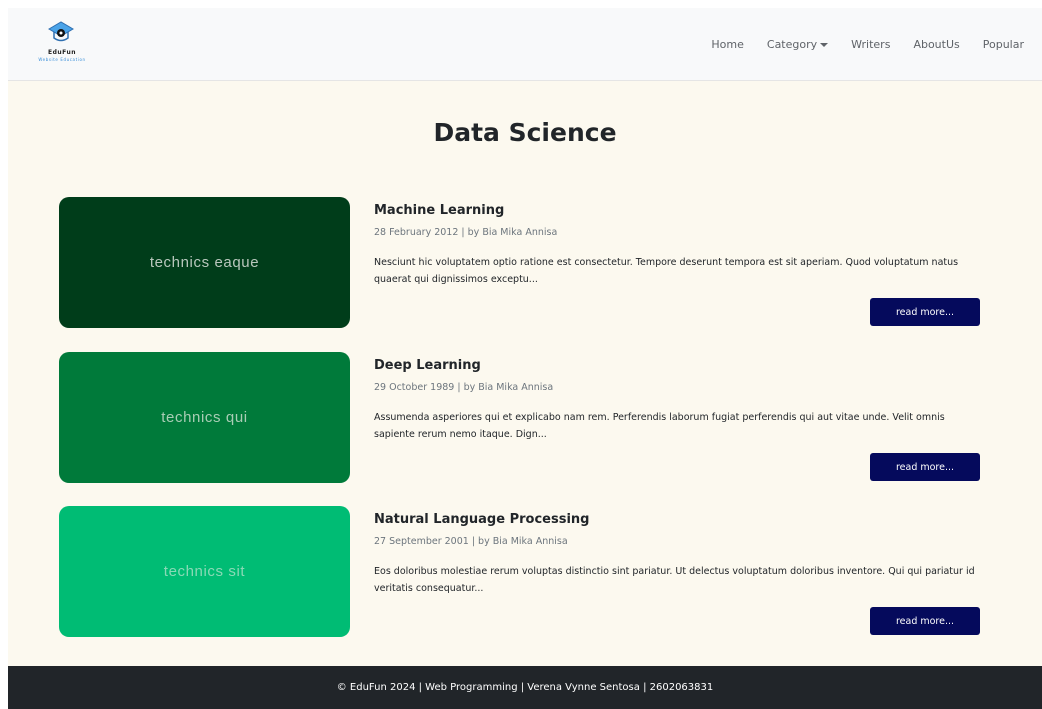 The width and height of the screenshot is (1042, 709). Describe the element at coordinates (525, 132) in the screenshot. I see `page-title: Data Science` at that location.